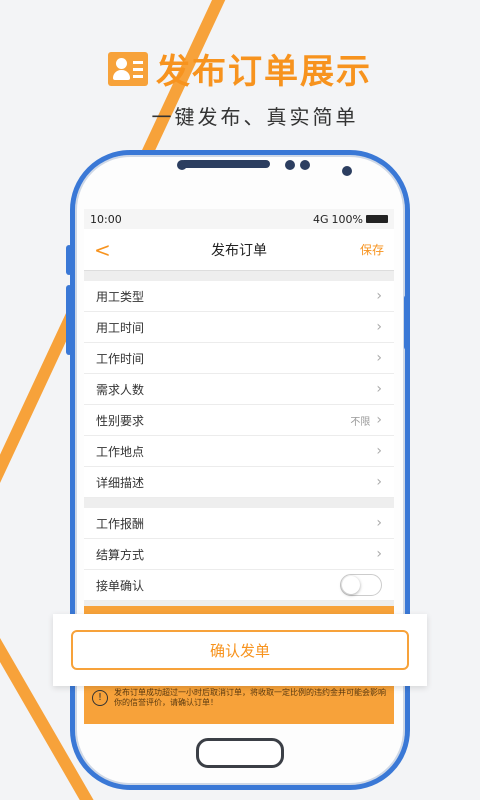 This screenshot has width=480, height=800. I want to click on back-chevron-icon: <, so click(114, 250).